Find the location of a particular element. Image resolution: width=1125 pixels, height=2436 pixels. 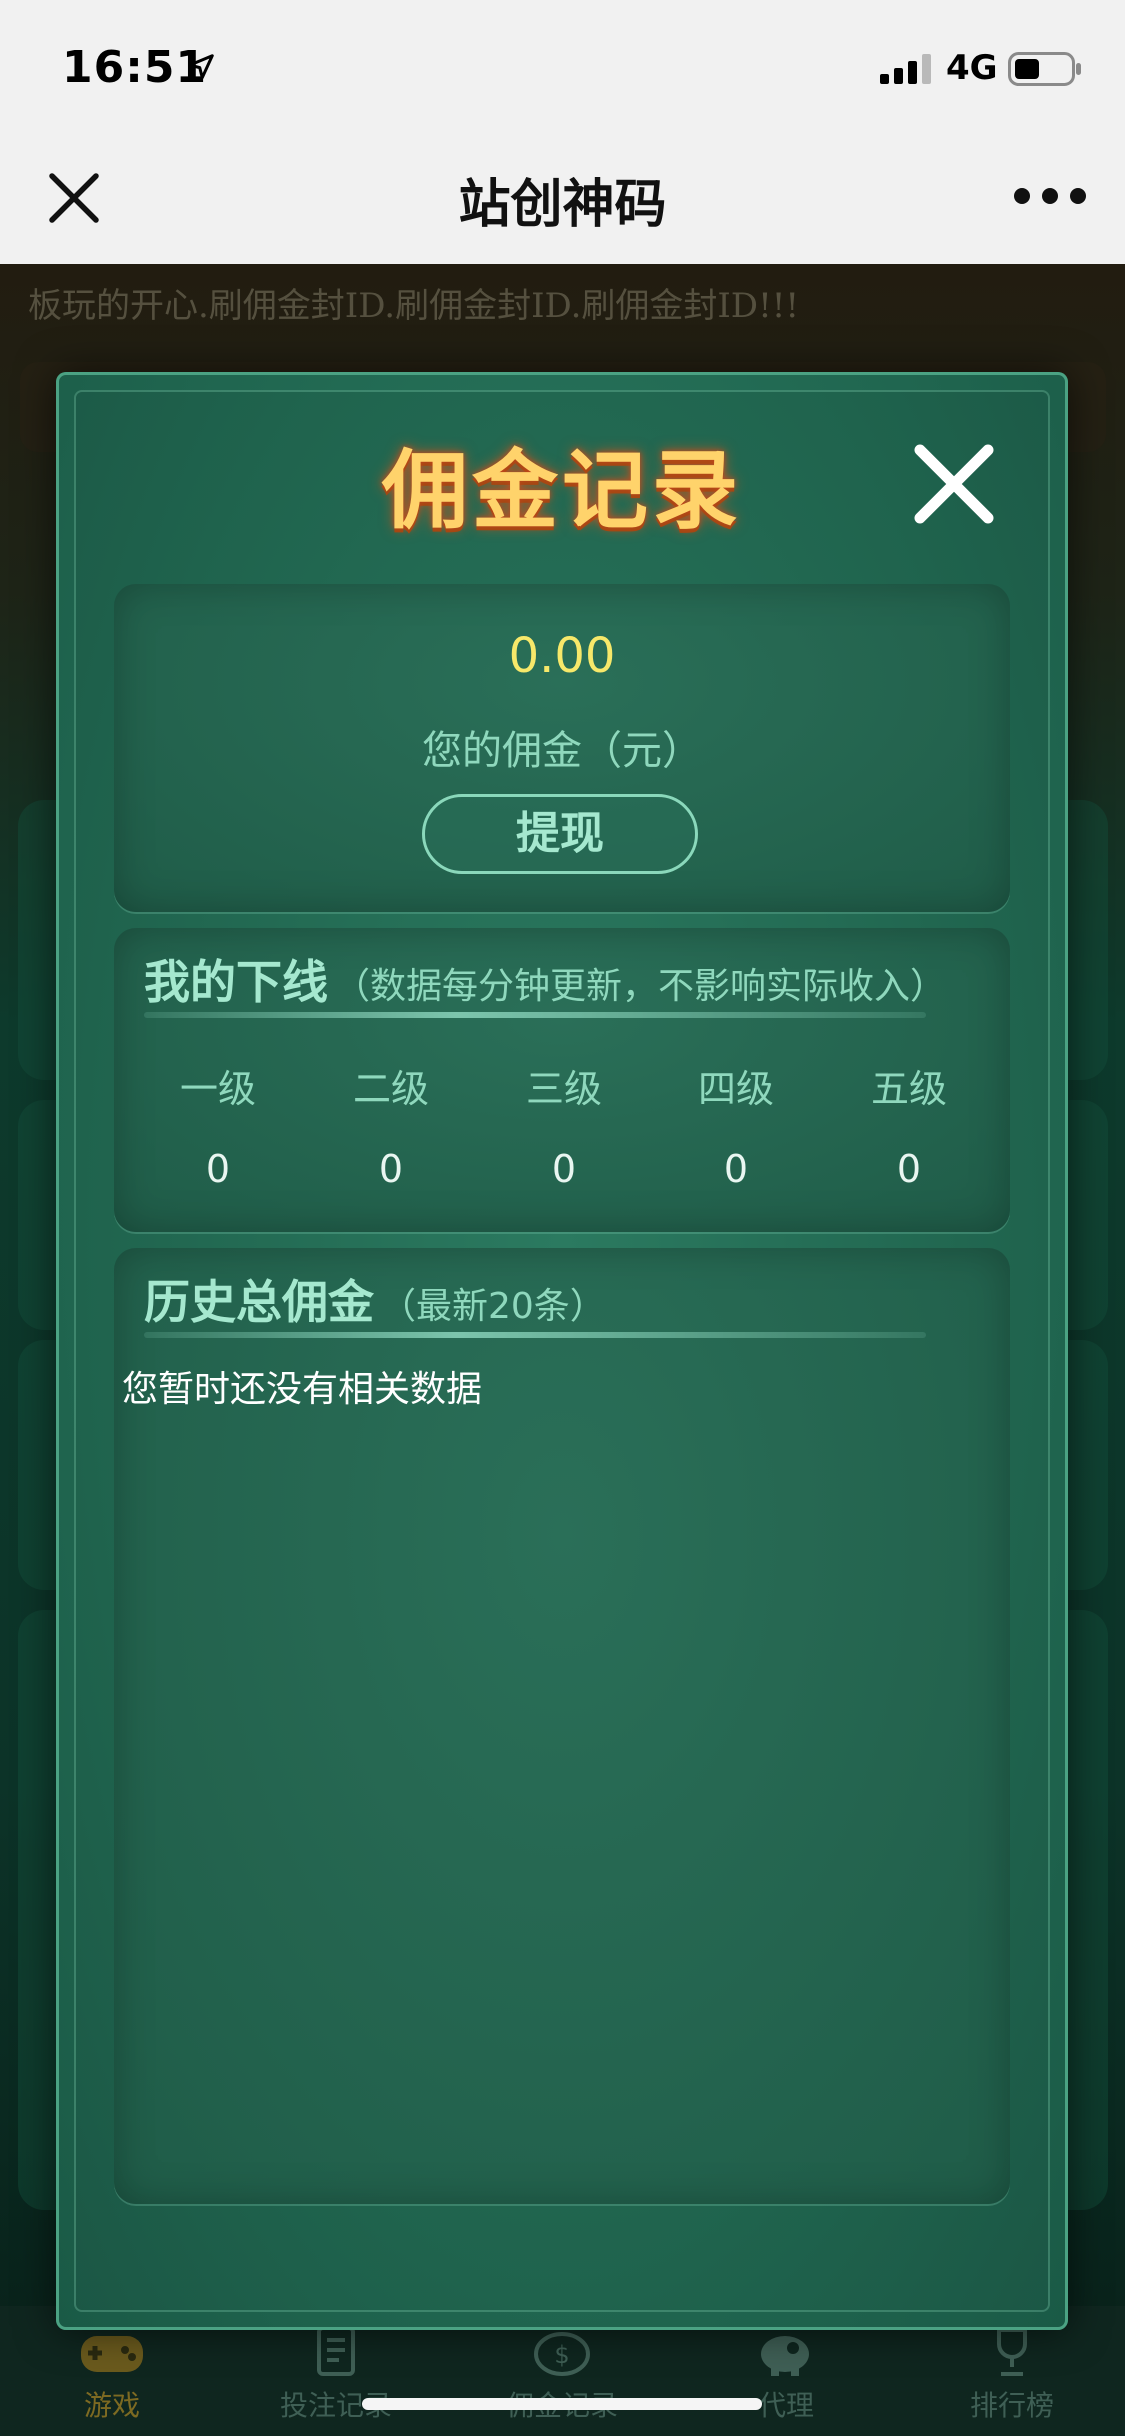

downline-level: 四级 0 is located at coordinates (736, 1124).